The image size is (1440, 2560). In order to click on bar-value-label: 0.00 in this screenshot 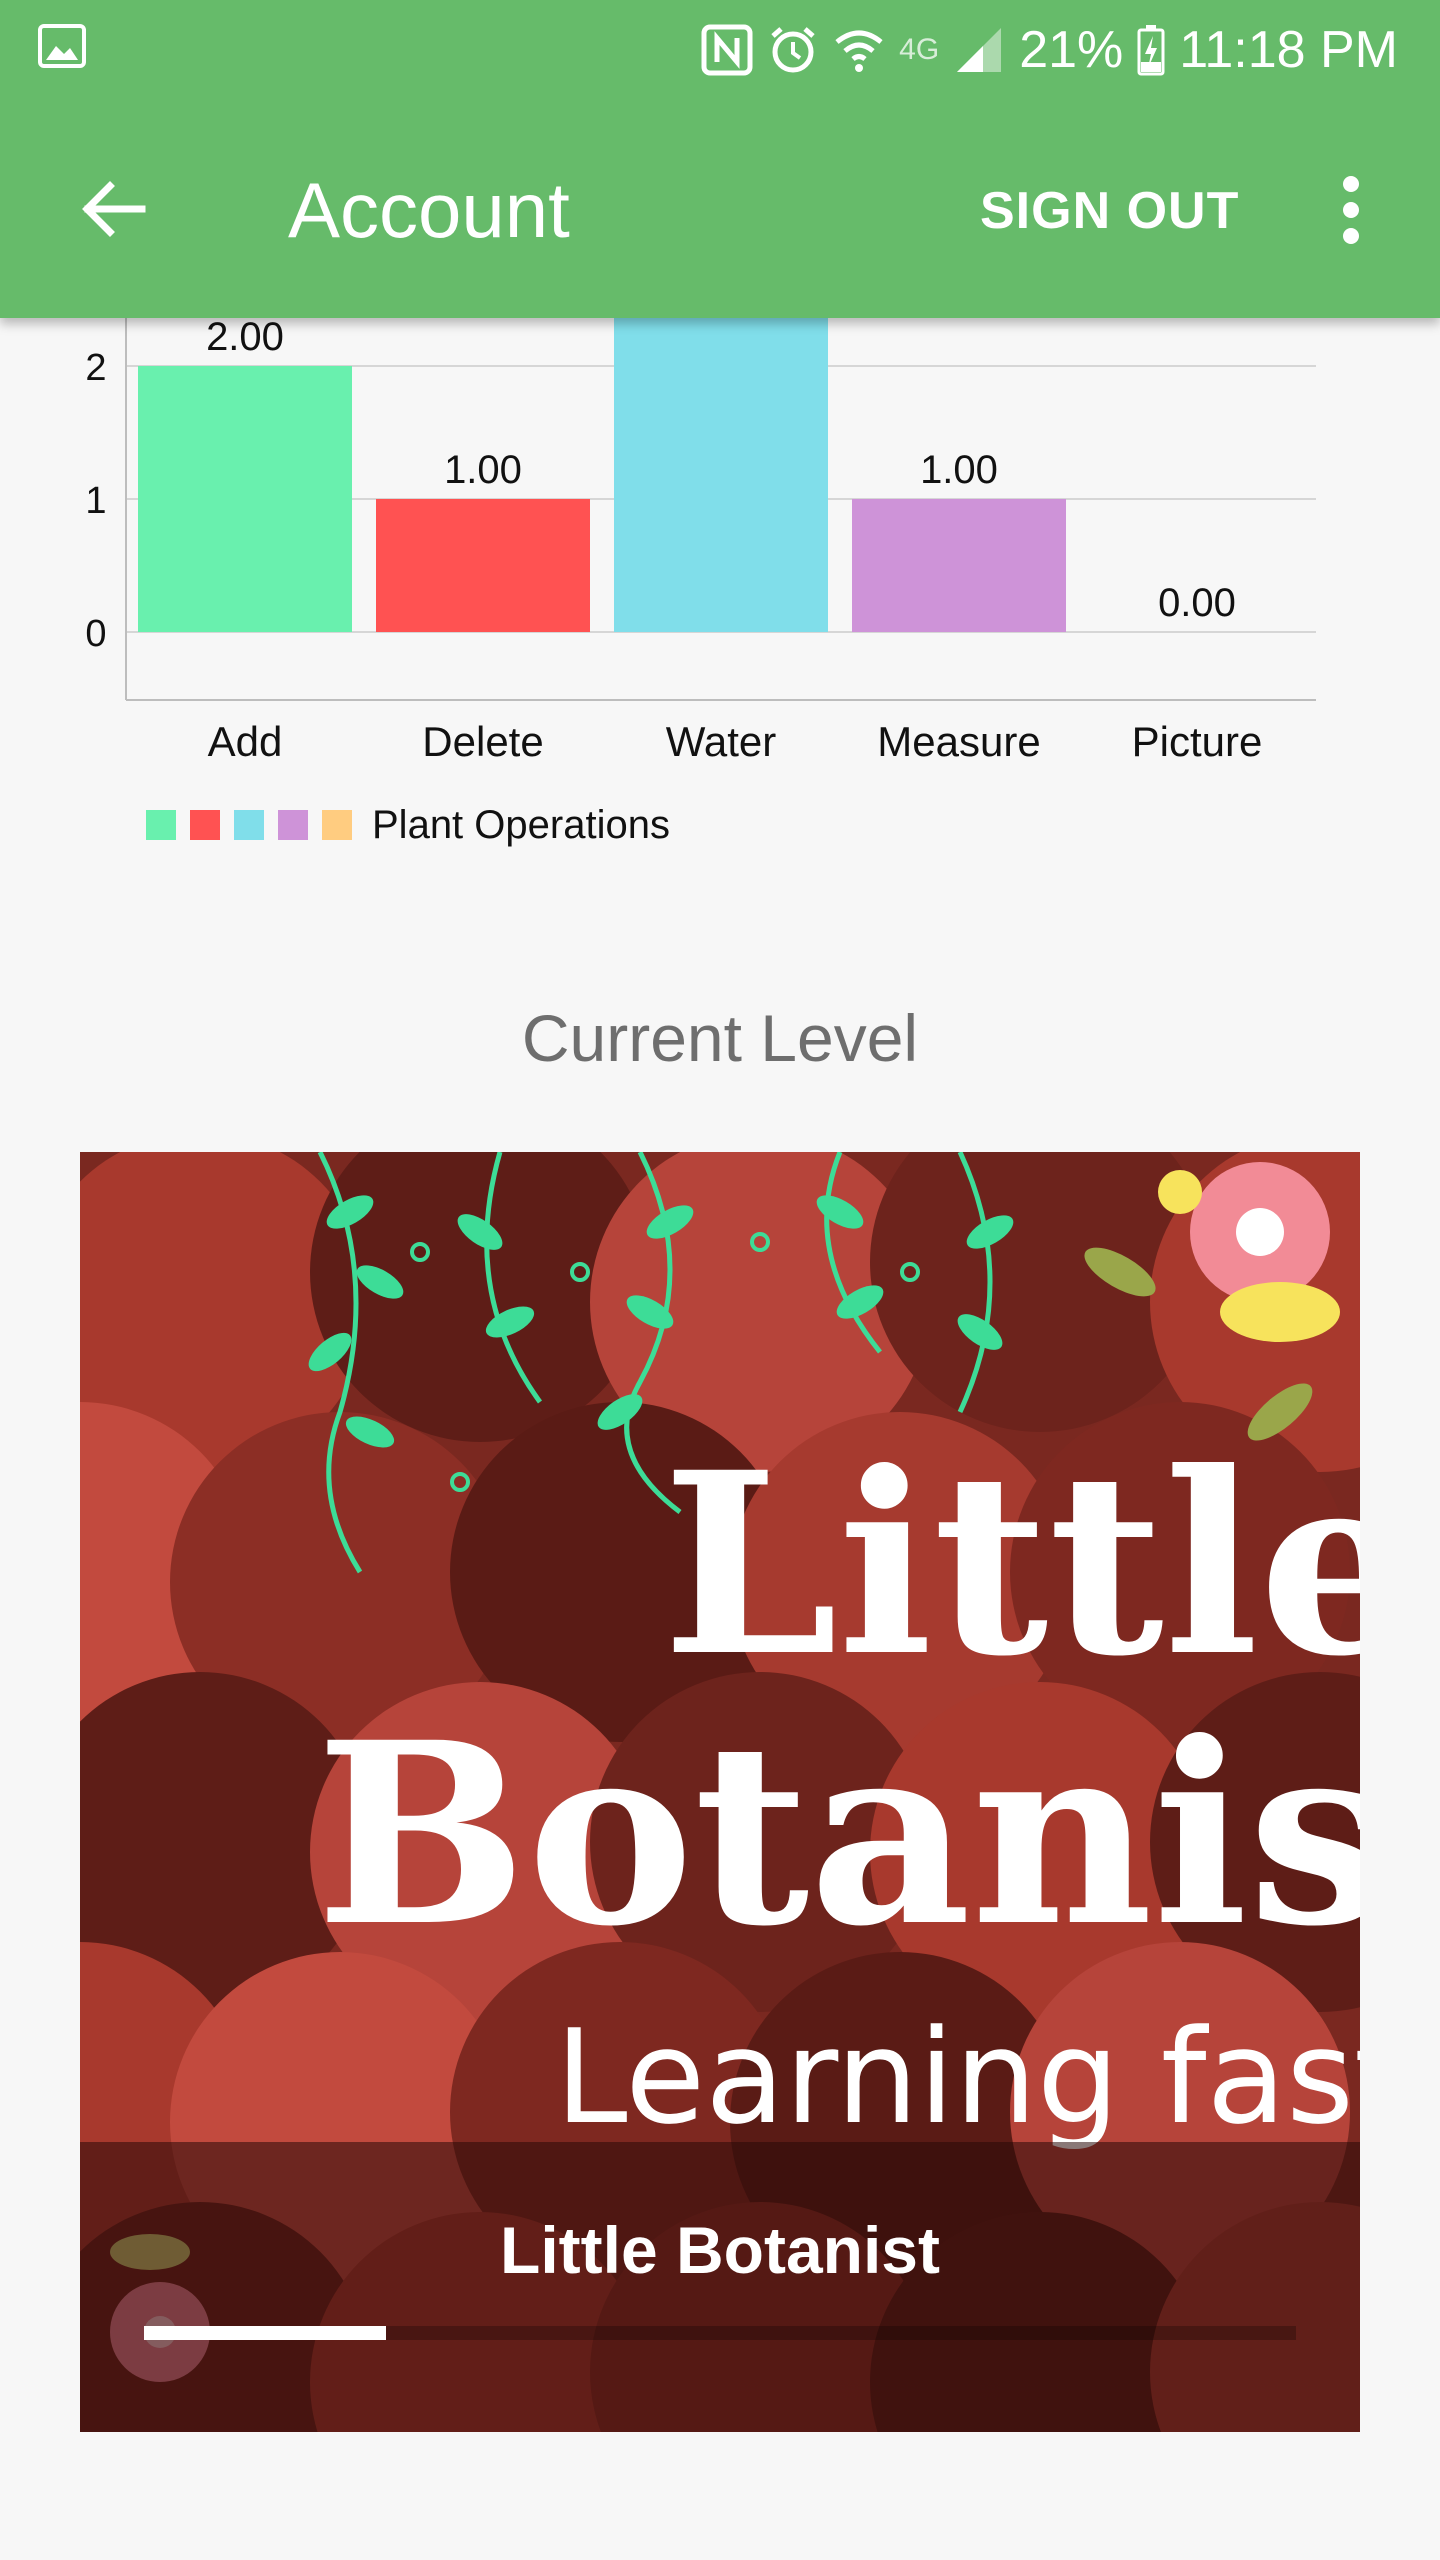, I will do `click(1197, 603)`.